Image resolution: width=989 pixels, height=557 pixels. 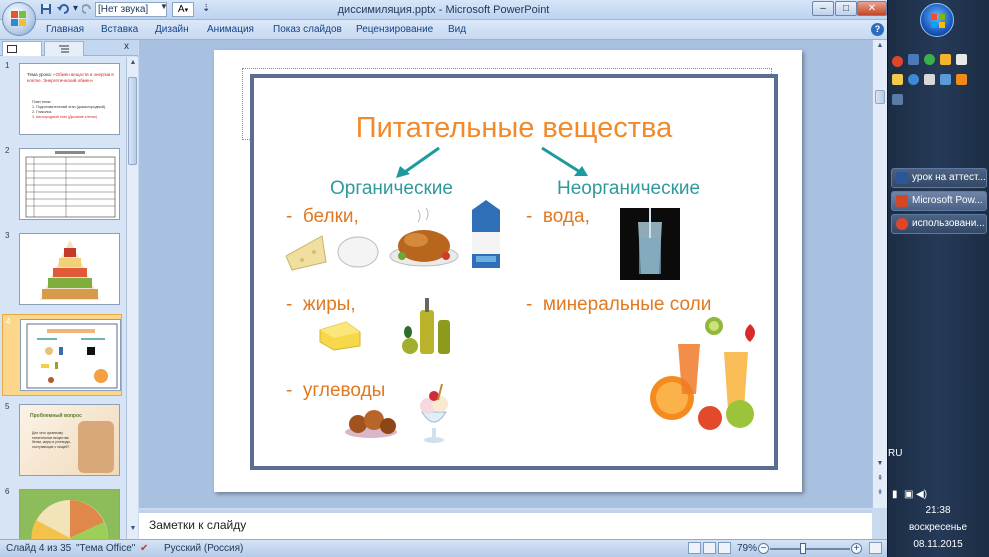 What do you see at coordinates (650, 244) in the screenshot?
I see `glass-of-water-icon` at bounding box center [650, 244].